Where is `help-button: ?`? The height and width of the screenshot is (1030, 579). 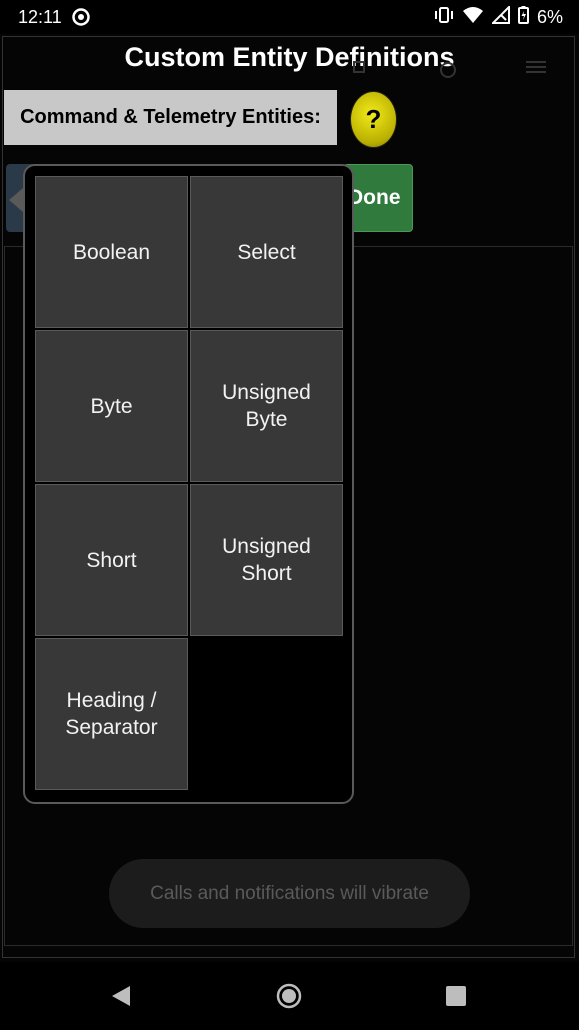
help-button: ? is located at coordinates (373, 119).